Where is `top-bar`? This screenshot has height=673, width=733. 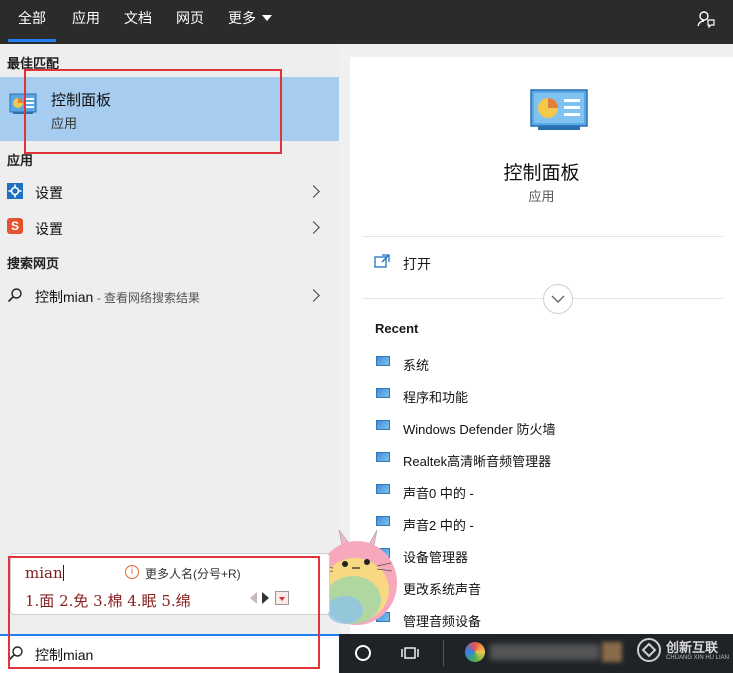 top-bar is located at coordinates (366, 22).